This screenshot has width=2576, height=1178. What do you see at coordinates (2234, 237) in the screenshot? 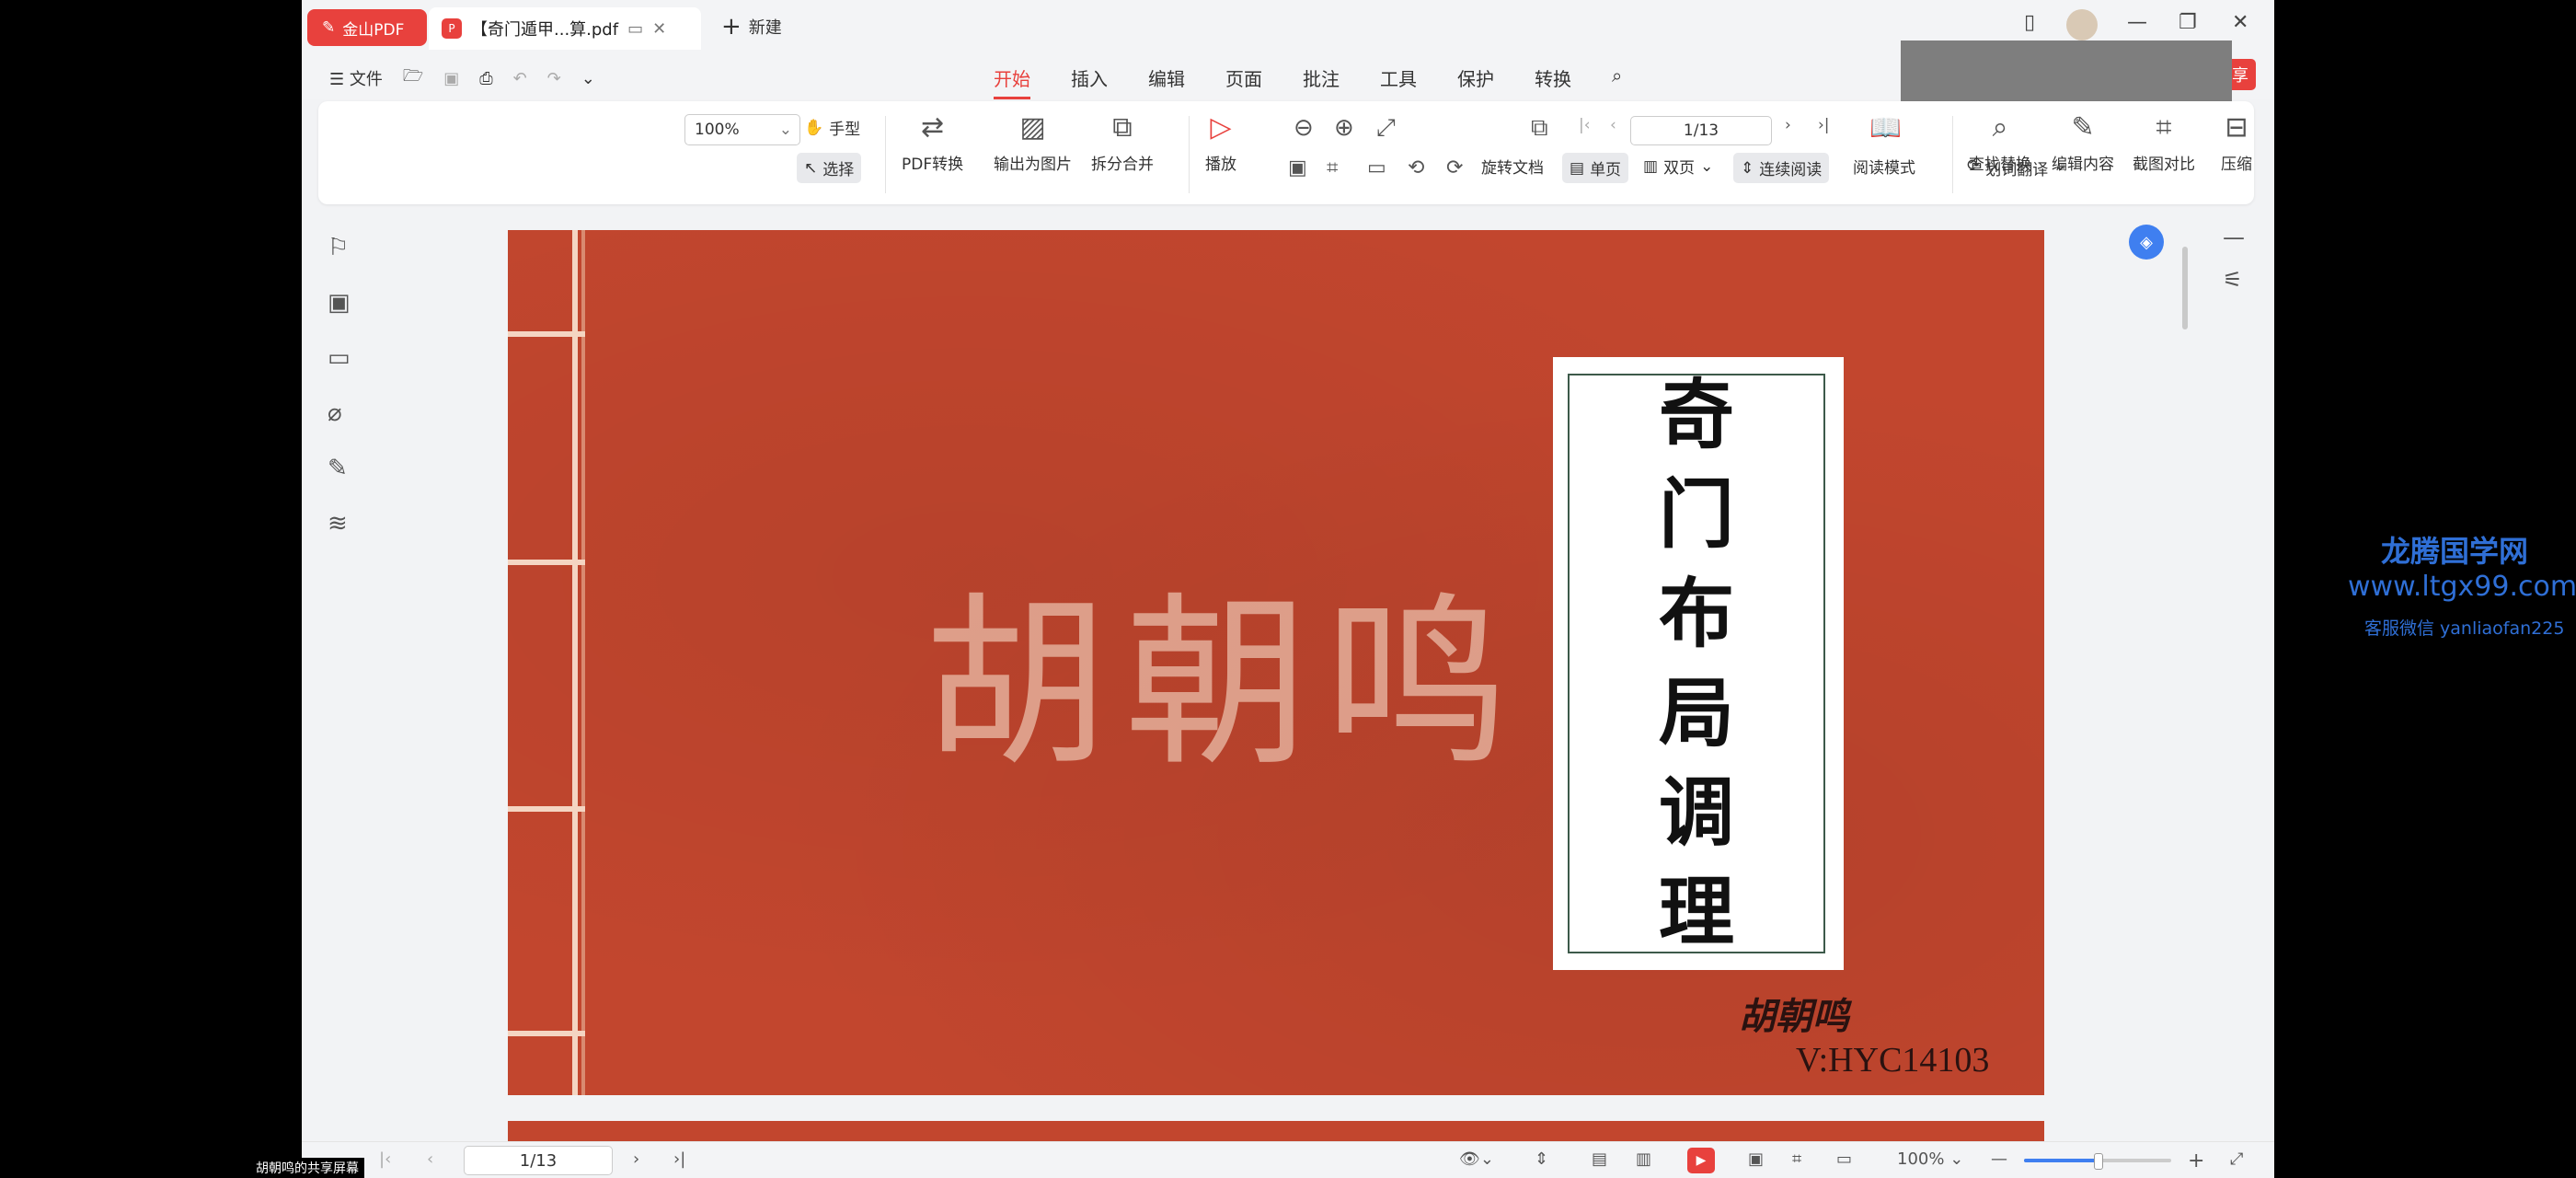
I see `collapse-panel-icon: —` at bounding box center [2234, 237].